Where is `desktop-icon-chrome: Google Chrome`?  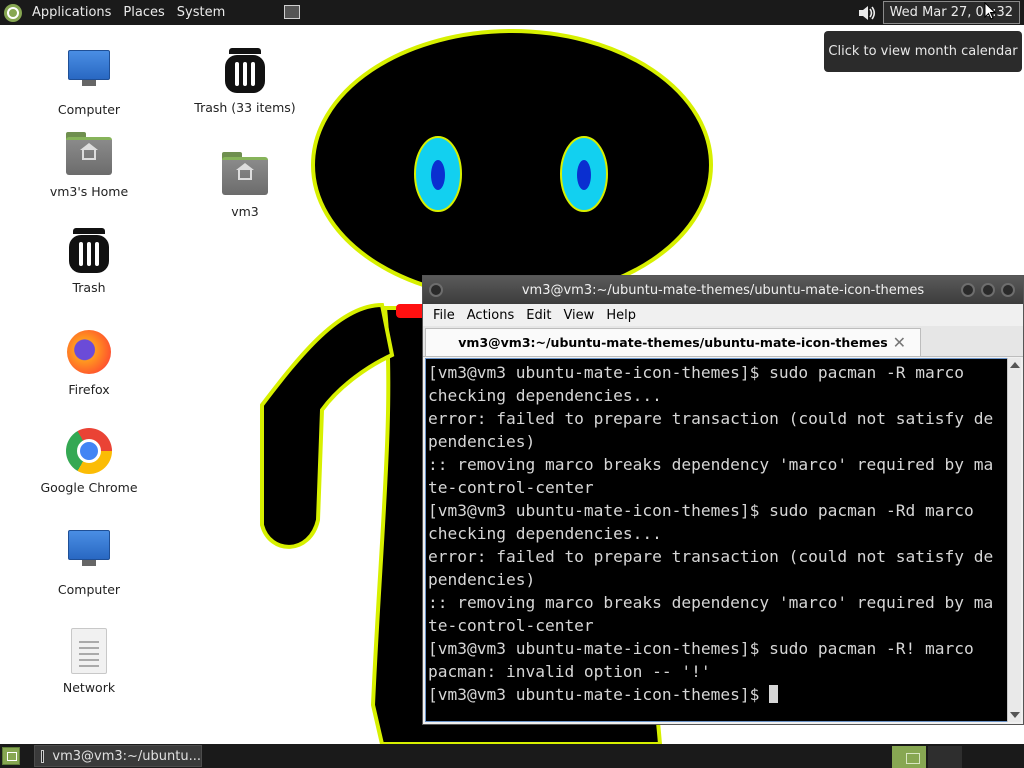 desktop-icon-chrome: Google Chrome is located at coordinates (89, 461).